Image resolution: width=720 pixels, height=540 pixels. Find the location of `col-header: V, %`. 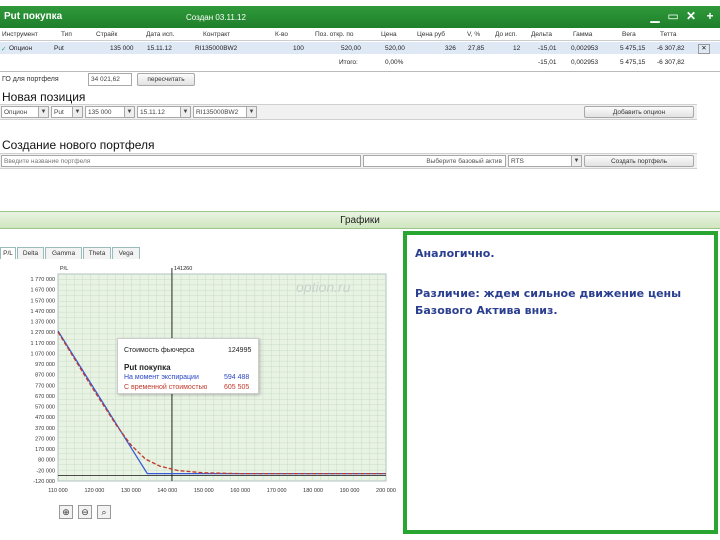

col-header: V, % is located at coordinates (473, 34).